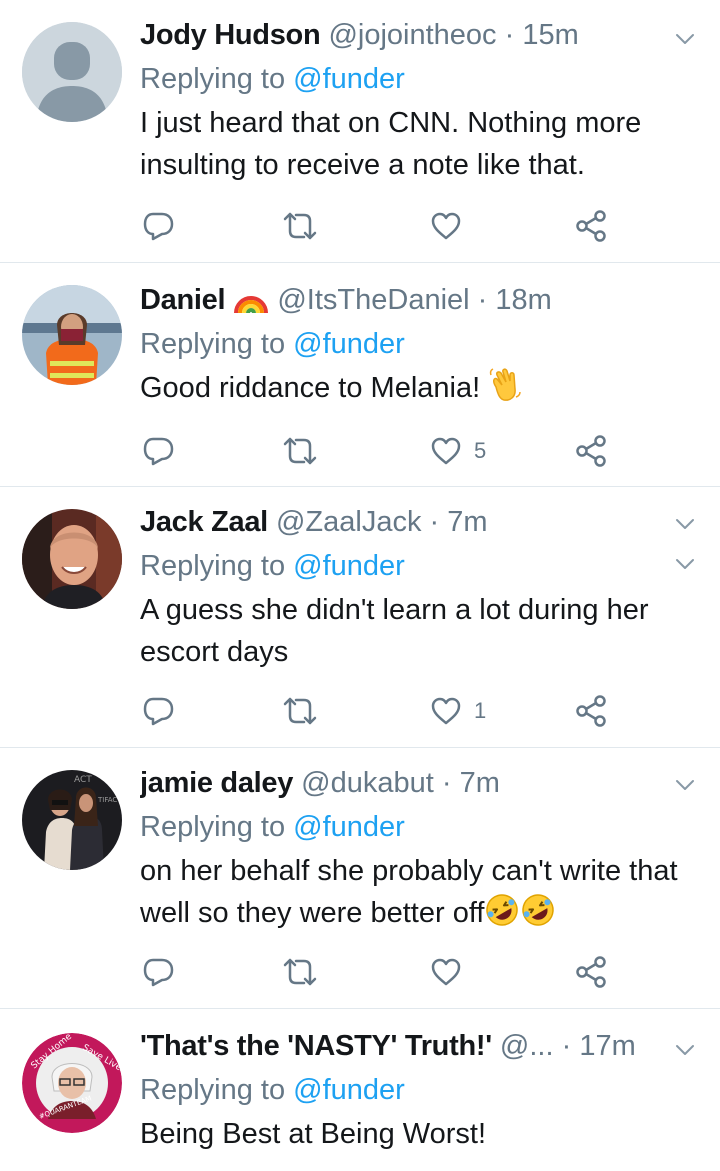 This screenshot has height=1171, width=720. What do you see at coordinates (380, 226) in the screenshot?
I see `action-bar` at bounding box center [380, 226].